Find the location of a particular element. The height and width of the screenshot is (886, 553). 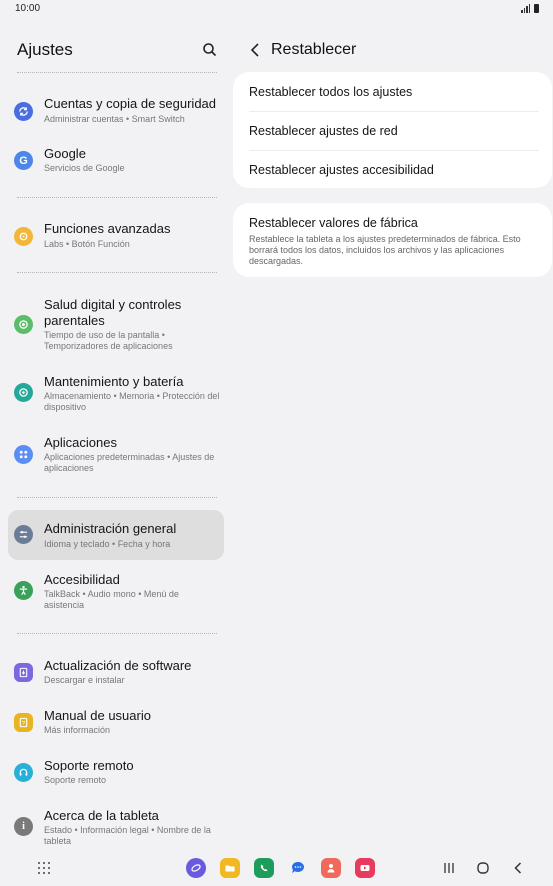

gear-plus-icon is located at coordinates (23, 236).